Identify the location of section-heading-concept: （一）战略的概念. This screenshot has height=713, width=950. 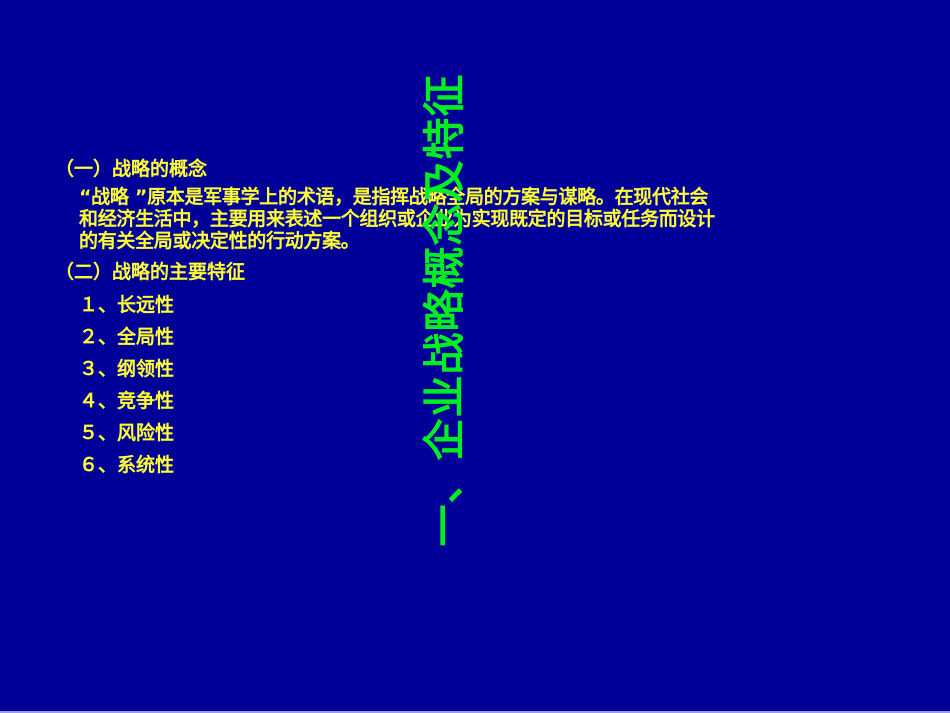
(131, 169).